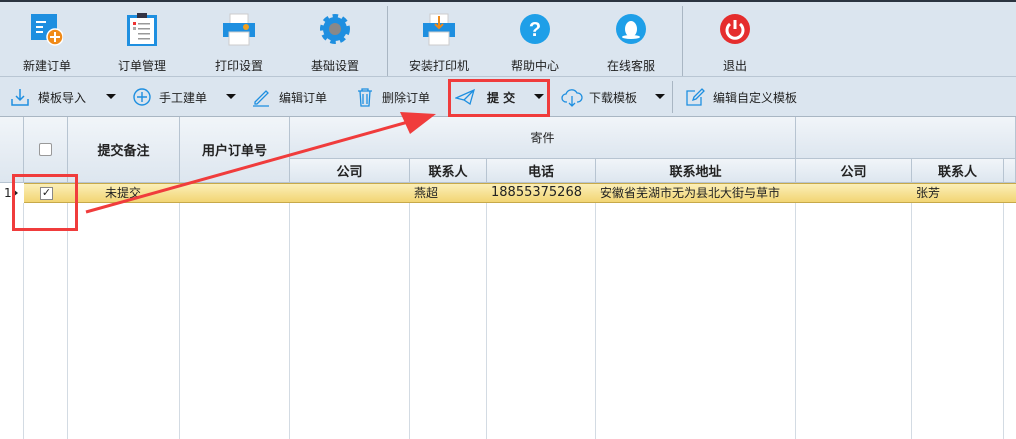 The image size is (1016, 439). Describe the element at coordinates (260, 163) in the screenshot. I see `annotation-arrow` at that location.